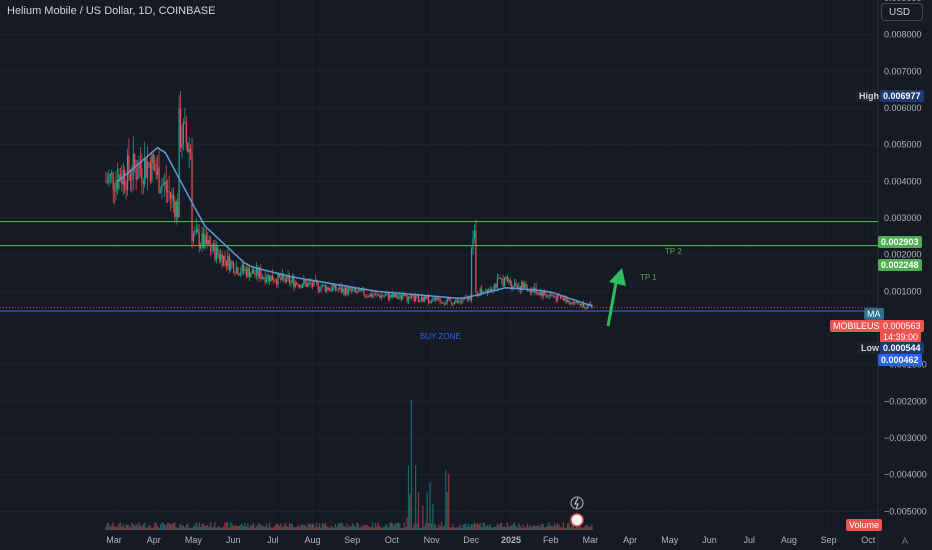 This screenshot has width=932, height=550. Describe the element at coordinates (673, 251) in the screenshot. I see `tp2-annotation: TP 2` at that location.